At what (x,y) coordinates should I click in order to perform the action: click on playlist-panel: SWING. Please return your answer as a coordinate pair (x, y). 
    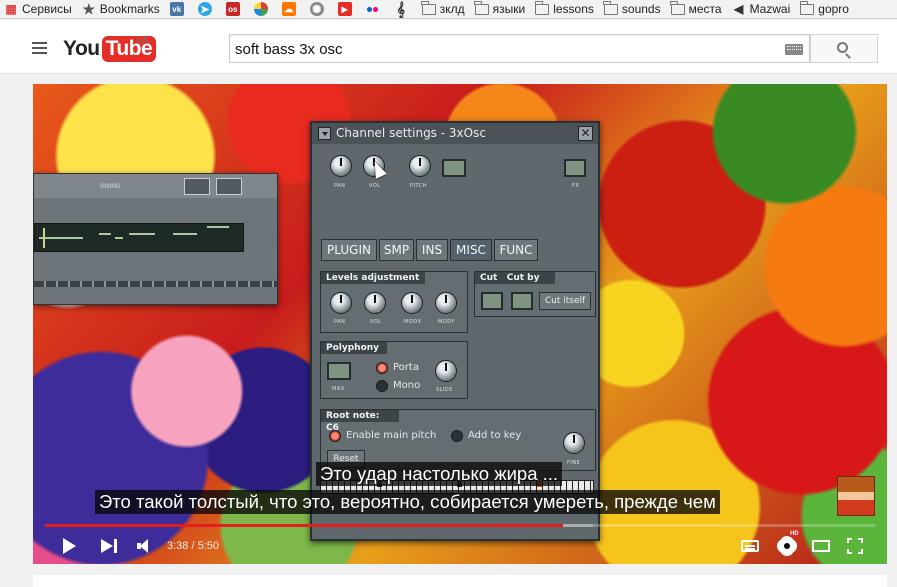
    Looking at the image, I should click on (155, 239).